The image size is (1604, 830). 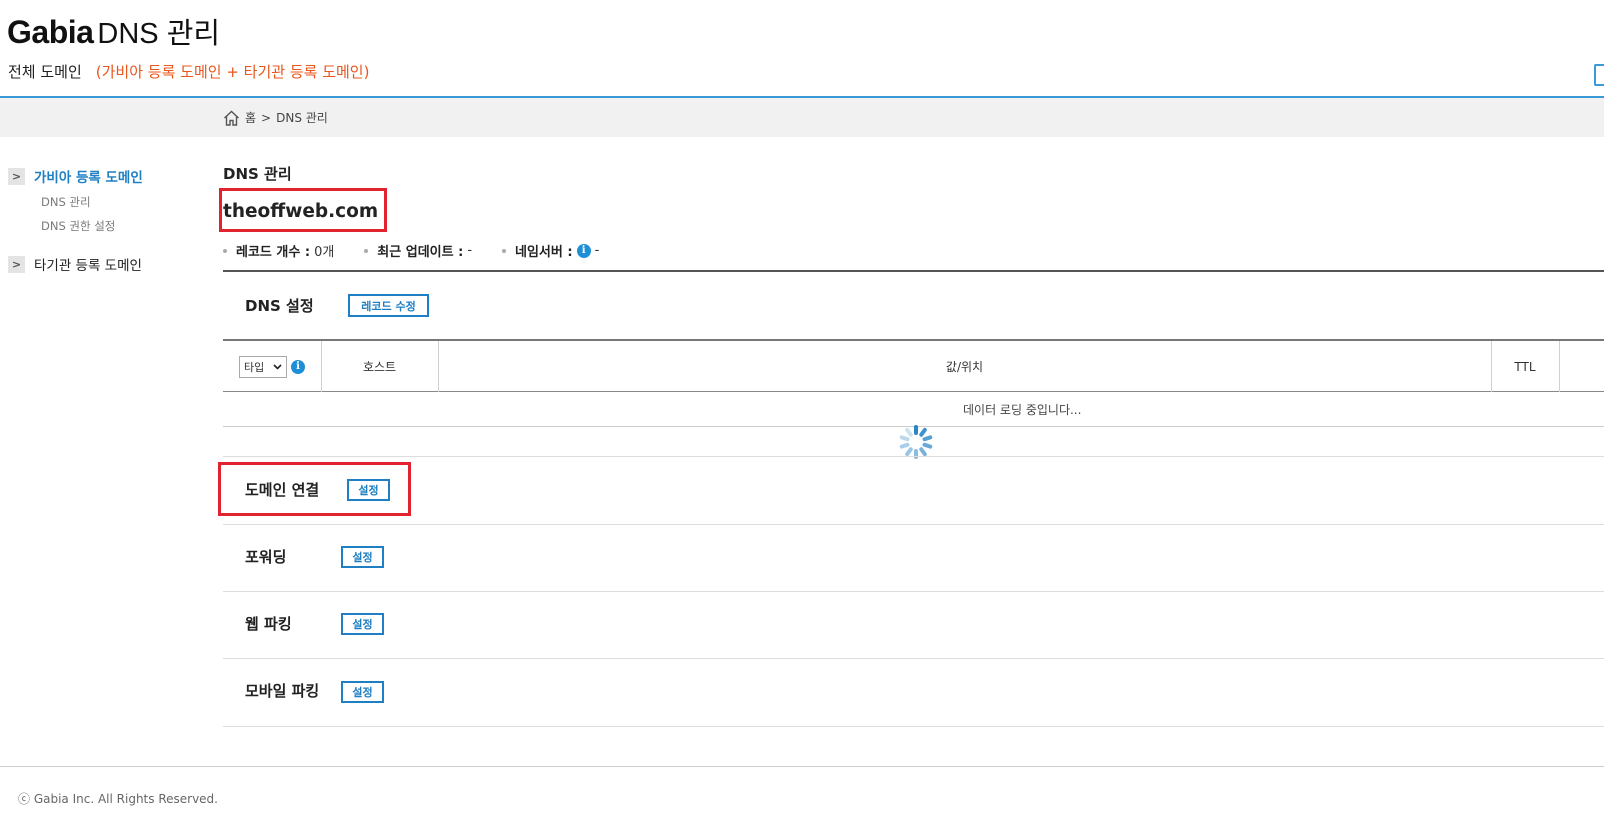 What do you see at coordinates (362, 557) in the screenshot?
I see `forwarding-settings-button: 설정` at bounding box center [362, 557].